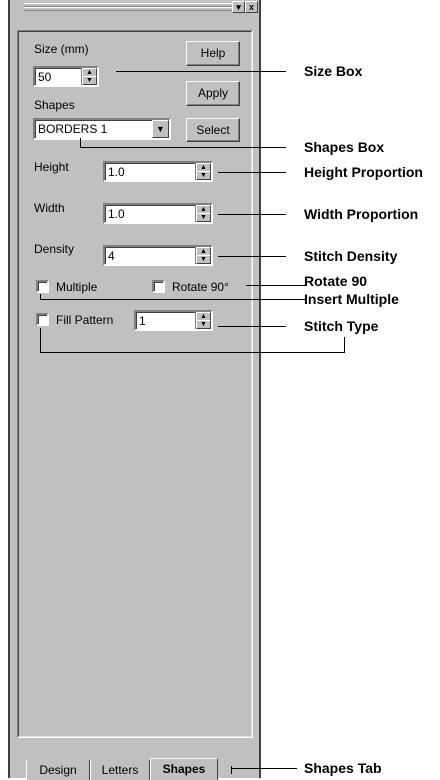 Image resolution: width=440 pixels, height=780 pixels. Describe the element at coordinates (238, 7) in the screenshot. I see `minimize-icon: ▾` at that location.